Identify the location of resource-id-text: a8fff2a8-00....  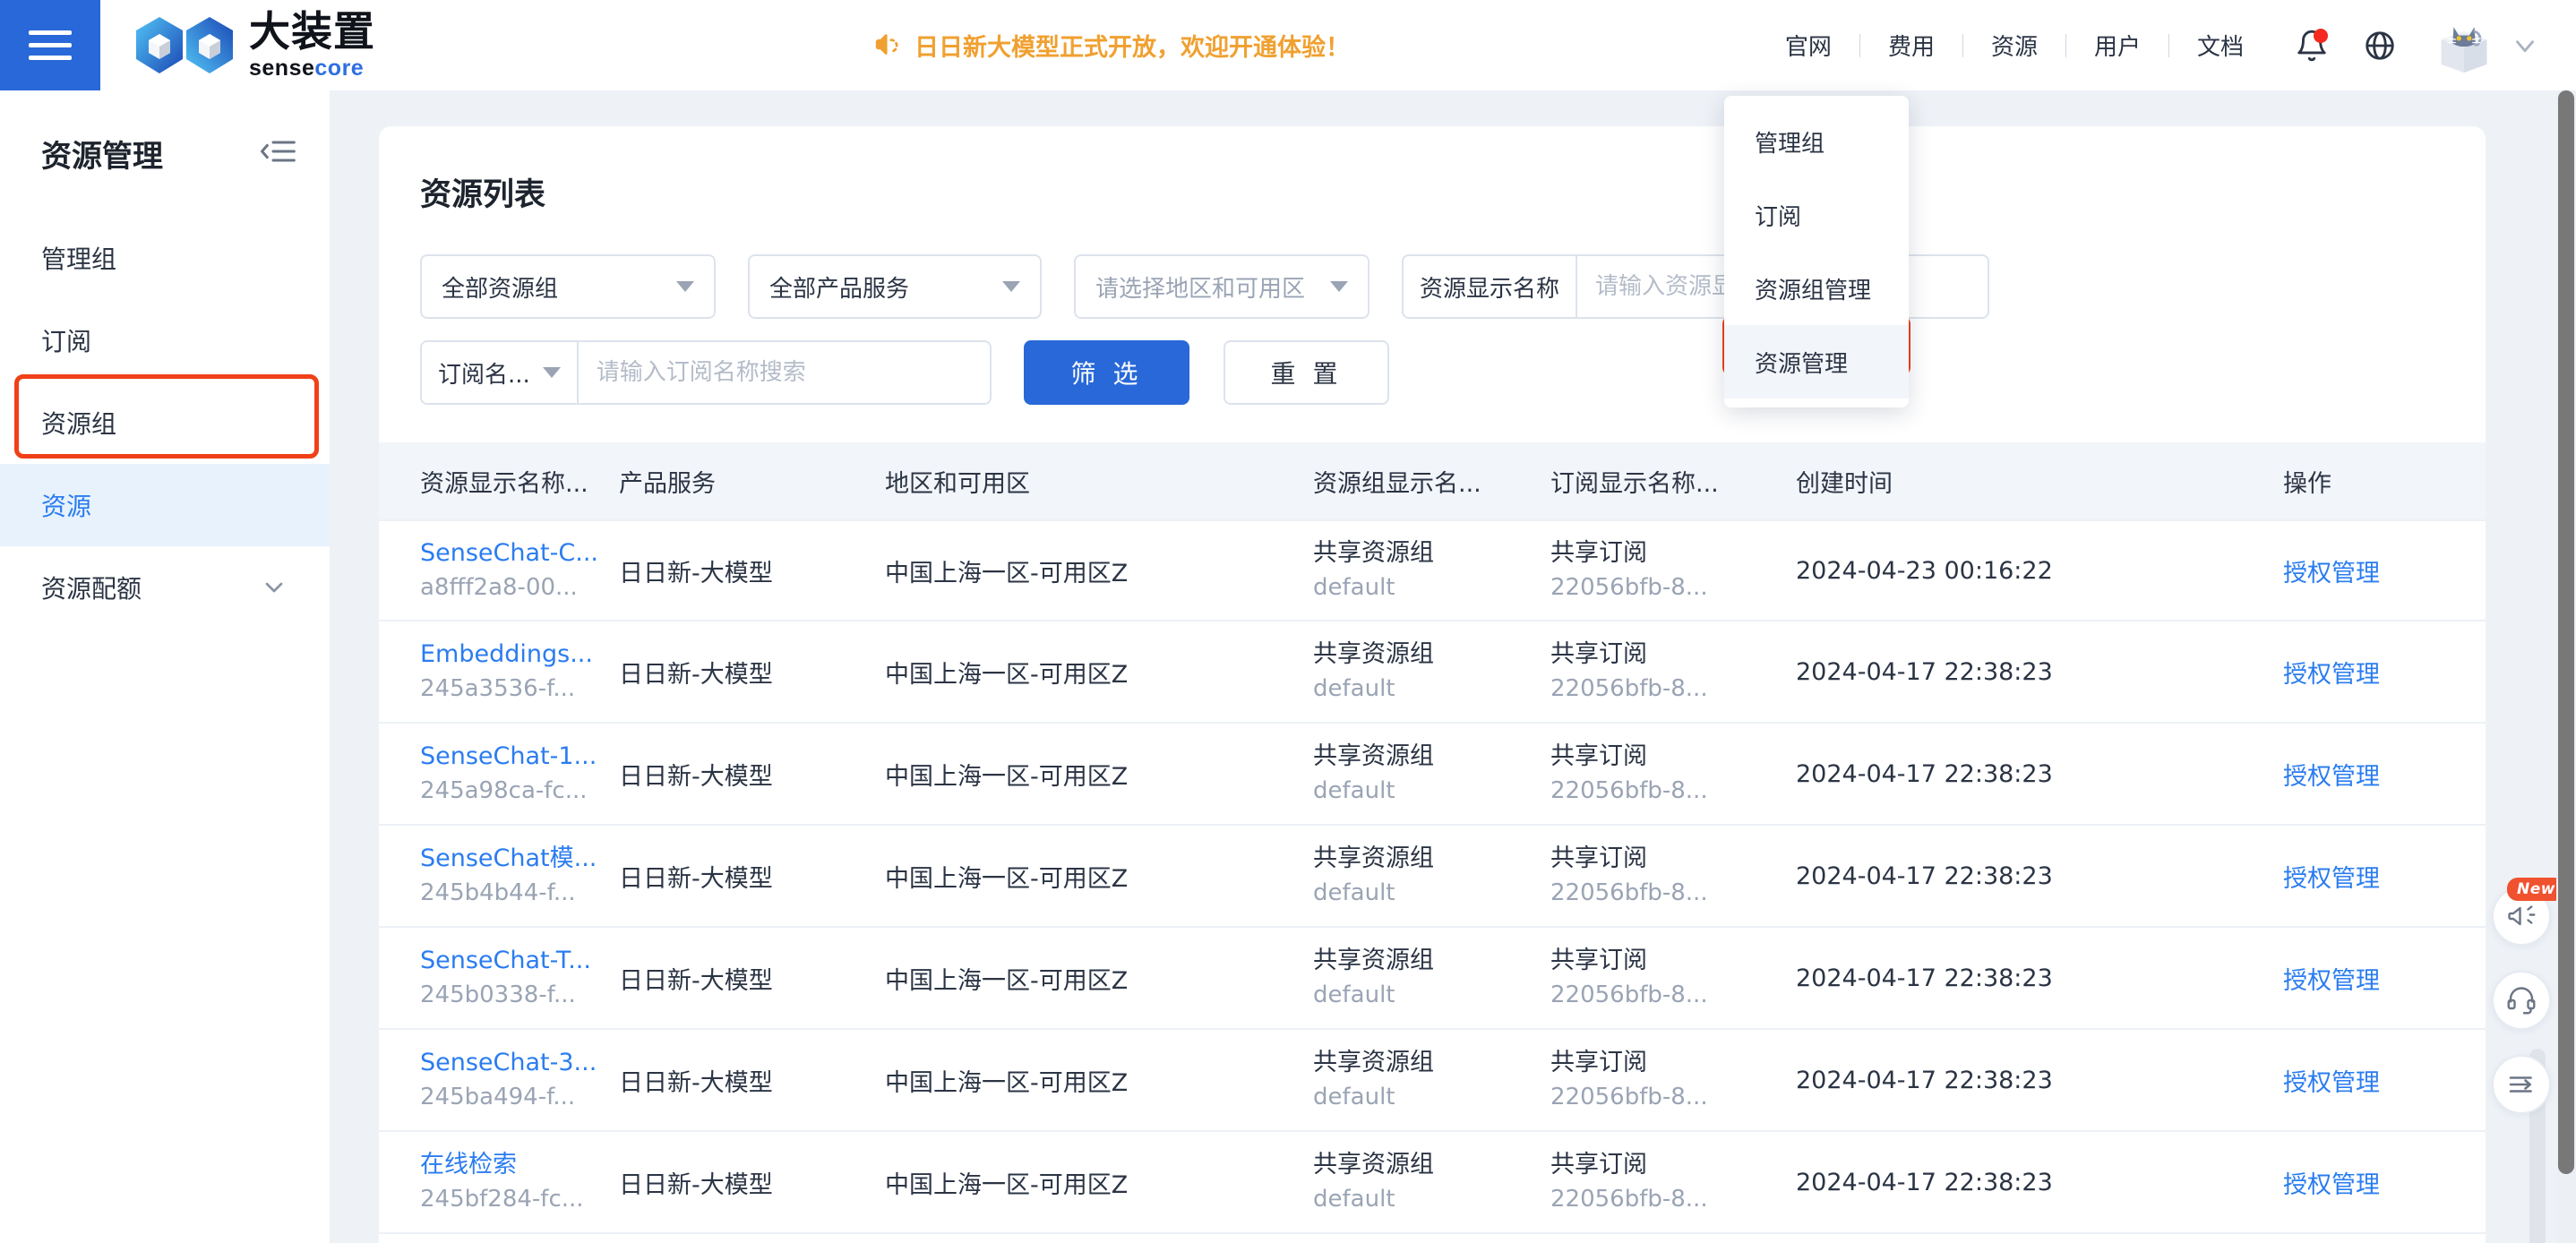
(499, 587).